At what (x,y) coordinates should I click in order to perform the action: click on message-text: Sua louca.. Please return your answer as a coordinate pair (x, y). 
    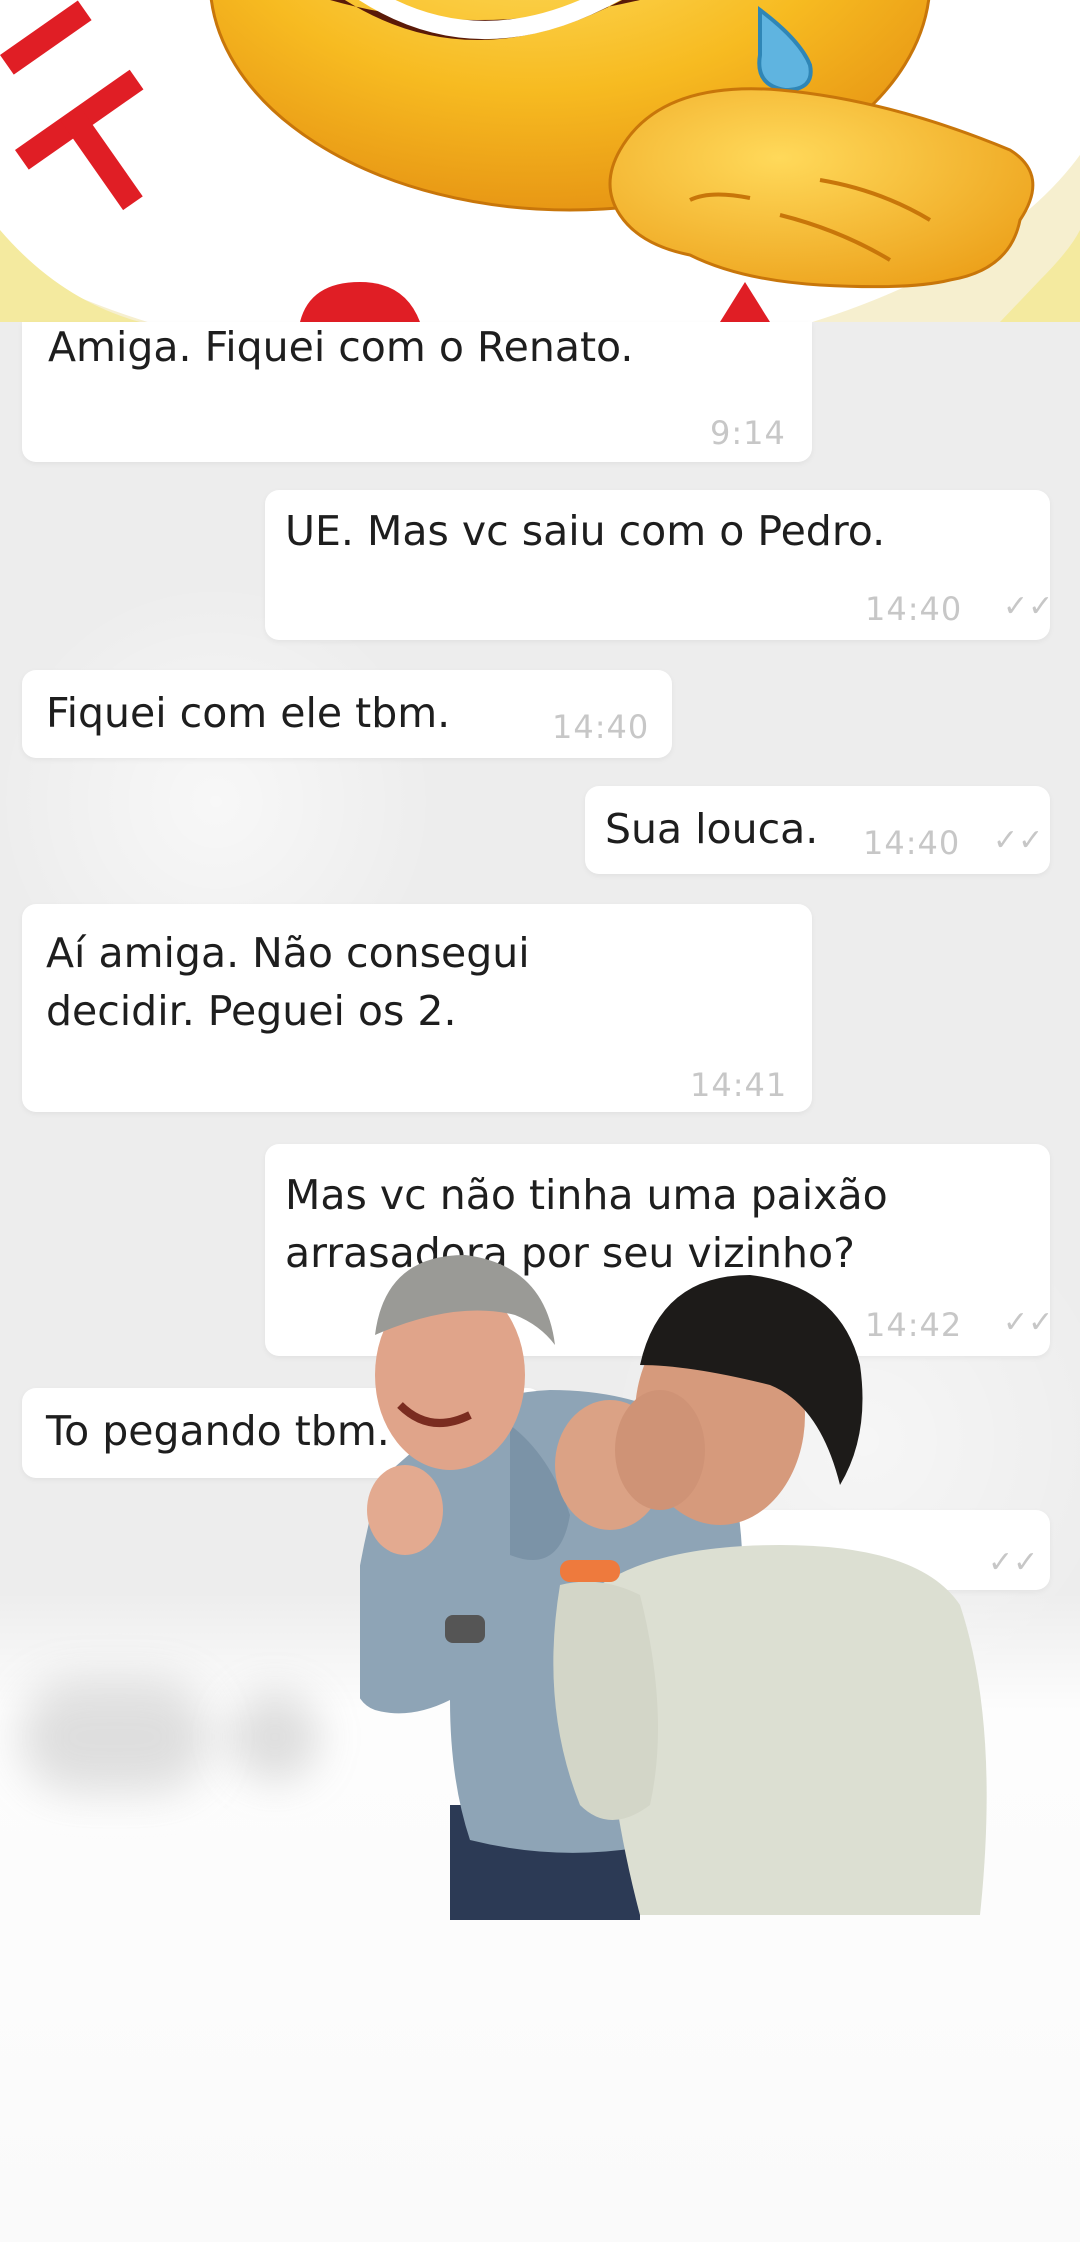
    Looking at the image, I should click on (712, 829).